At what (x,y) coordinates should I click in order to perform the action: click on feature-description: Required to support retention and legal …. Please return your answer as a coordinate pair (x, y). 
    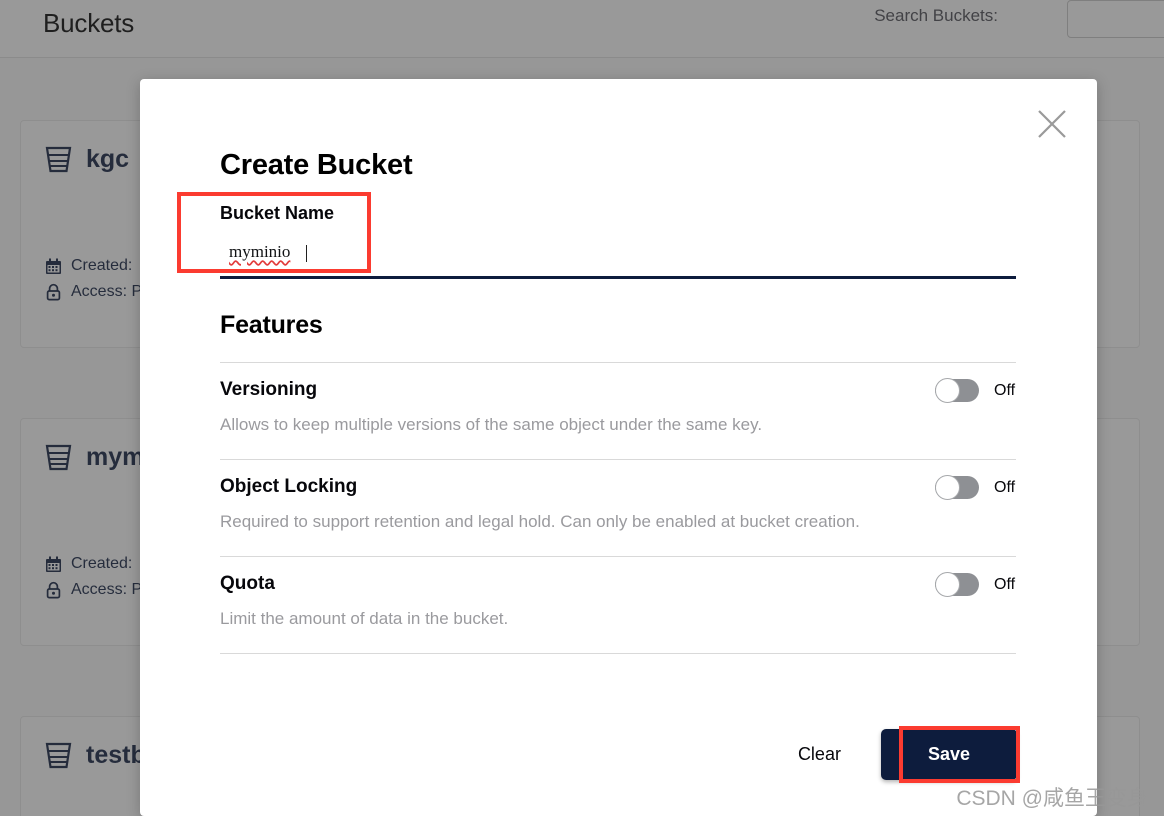
    Looking at the image, I should click on (540, 521).